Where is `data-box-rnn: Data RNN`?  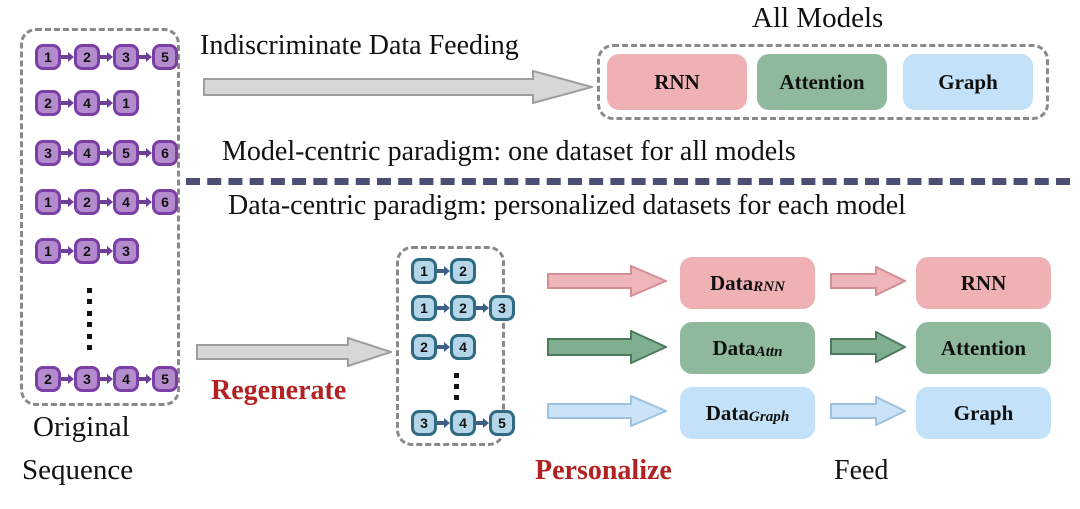
data-box-rnn: Data RNN is located at coordinates (747, 283).